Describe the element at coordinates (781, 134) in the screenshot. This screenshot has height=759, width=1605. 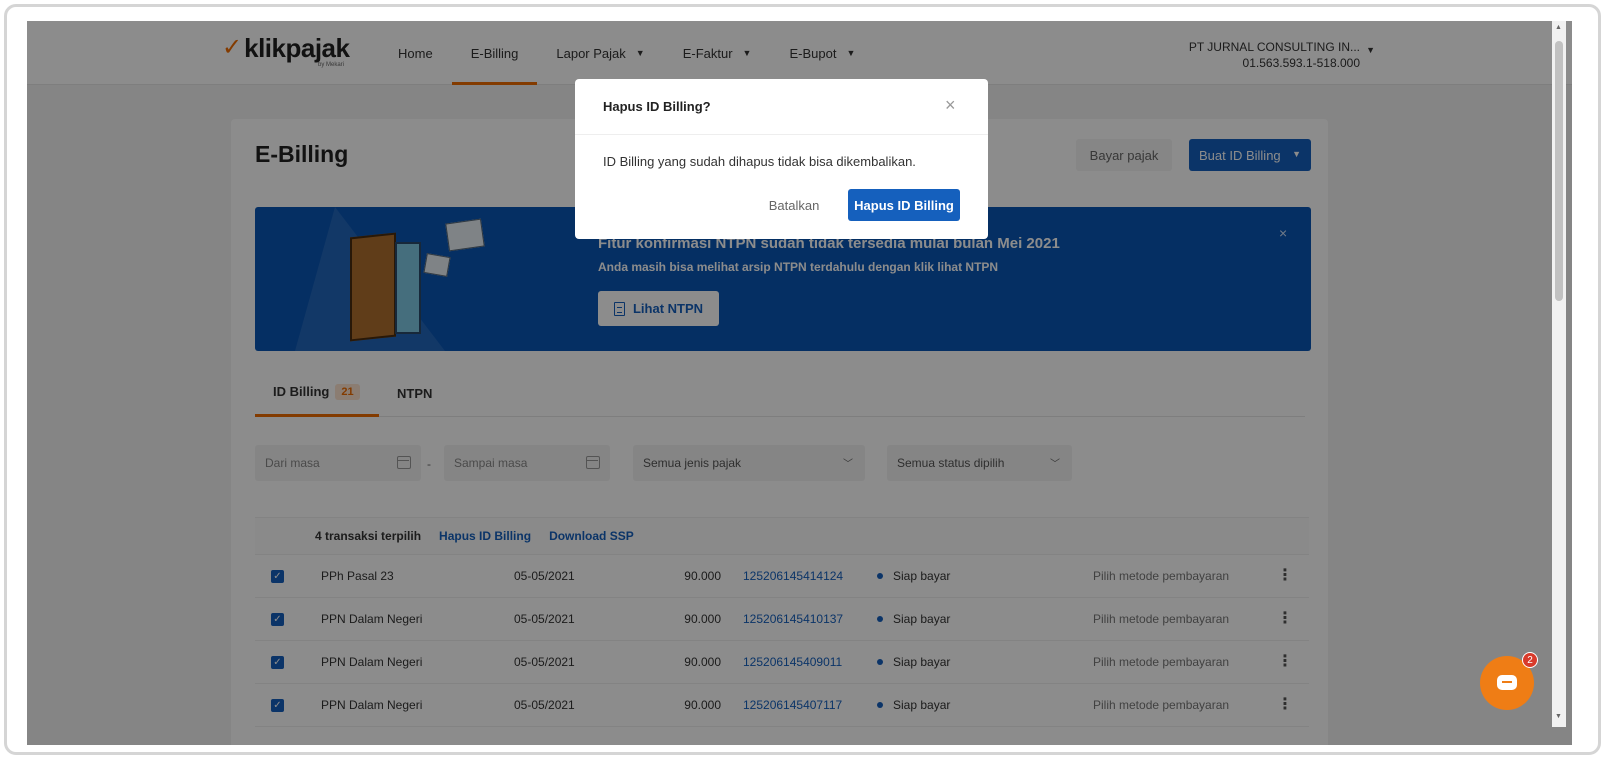
I see `dialog-divider` at that location.